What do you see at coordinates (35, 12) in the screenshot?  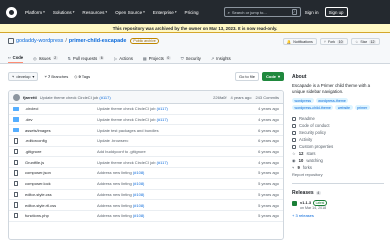 I see `nav-platform: Platform ▾` at bounding box center [35, 12].